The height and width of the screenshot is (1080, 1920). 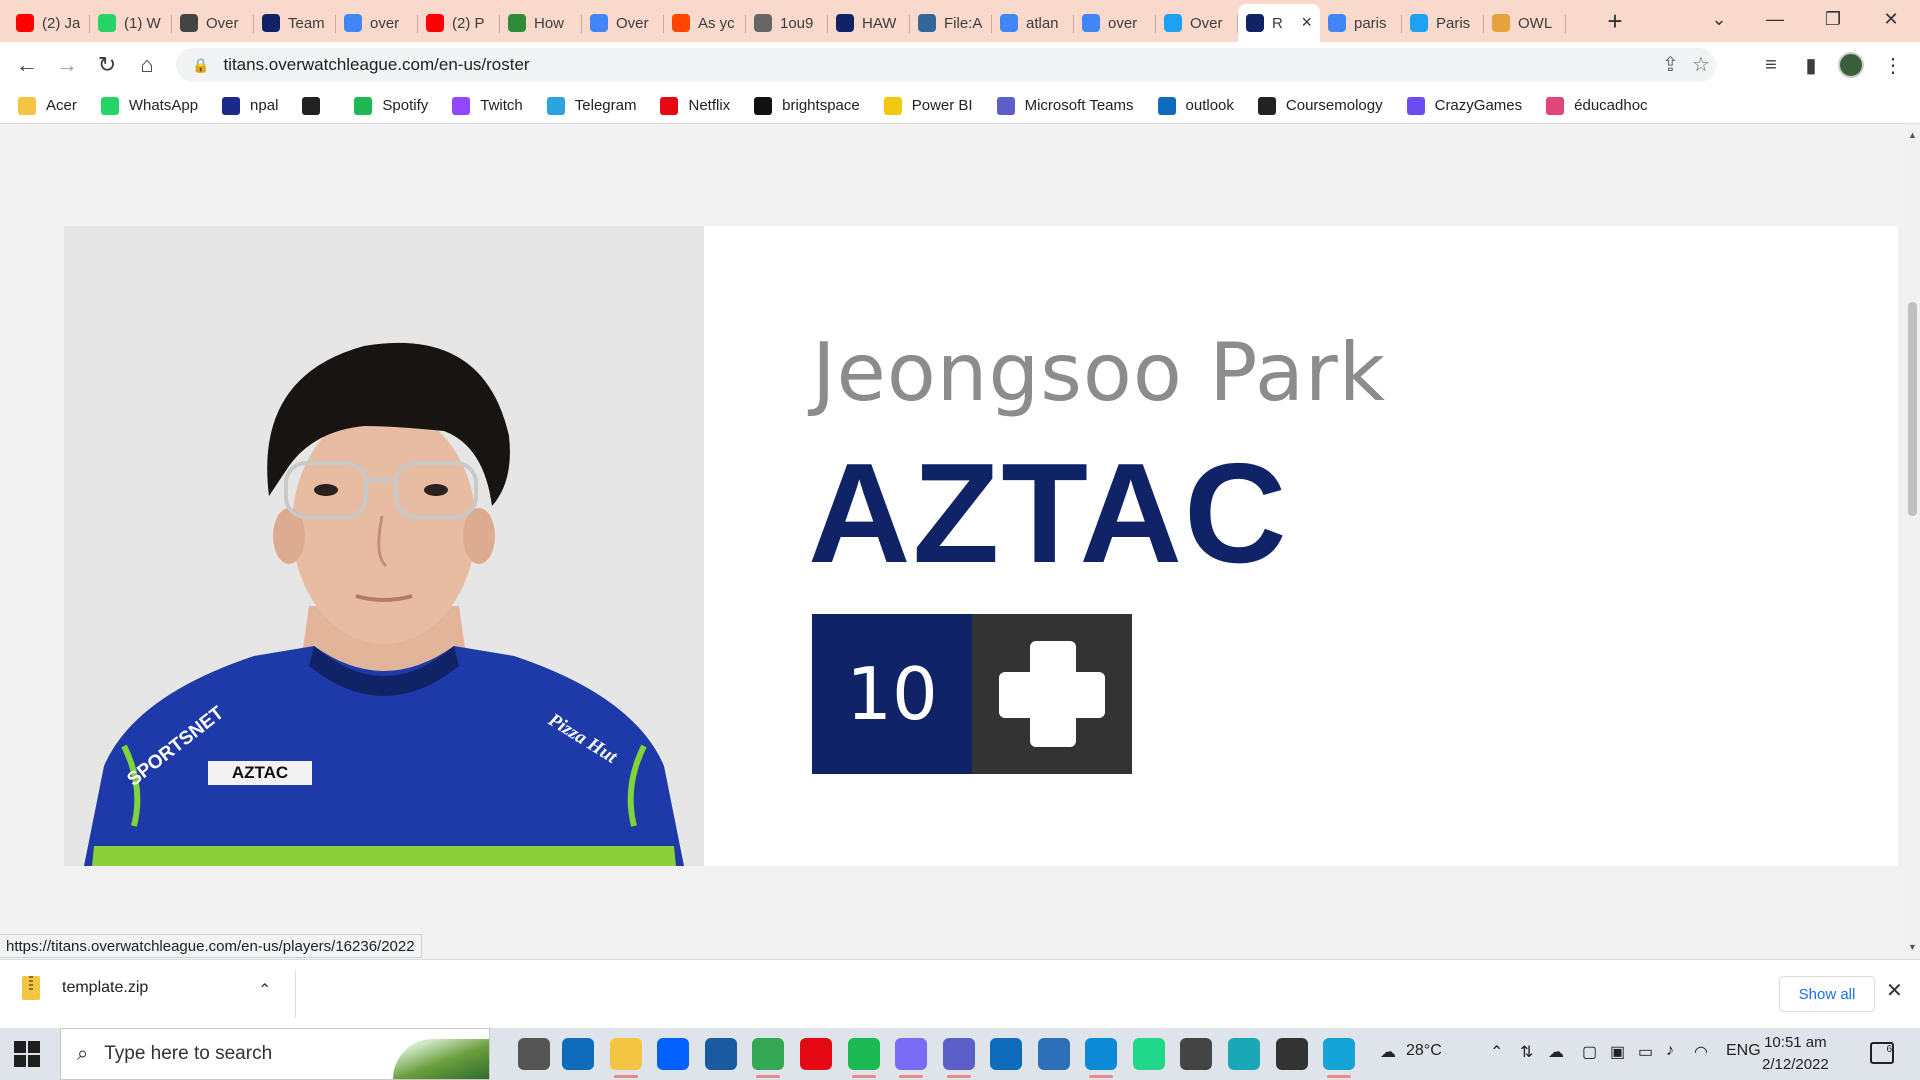 I want to click on edge-icon, so click(x=1101, y=1058).